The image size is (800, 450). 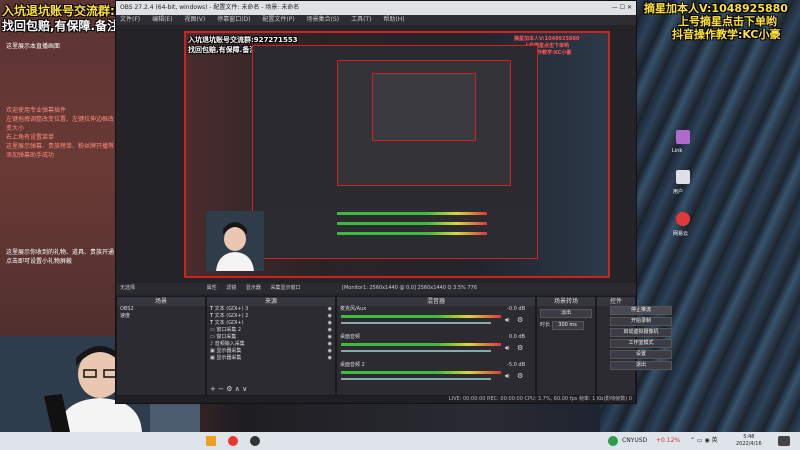 What do you see at coordinates (436, 301) in the screenshot?
I see `mixer-title: 混音器` at bounding box center [436, 301].